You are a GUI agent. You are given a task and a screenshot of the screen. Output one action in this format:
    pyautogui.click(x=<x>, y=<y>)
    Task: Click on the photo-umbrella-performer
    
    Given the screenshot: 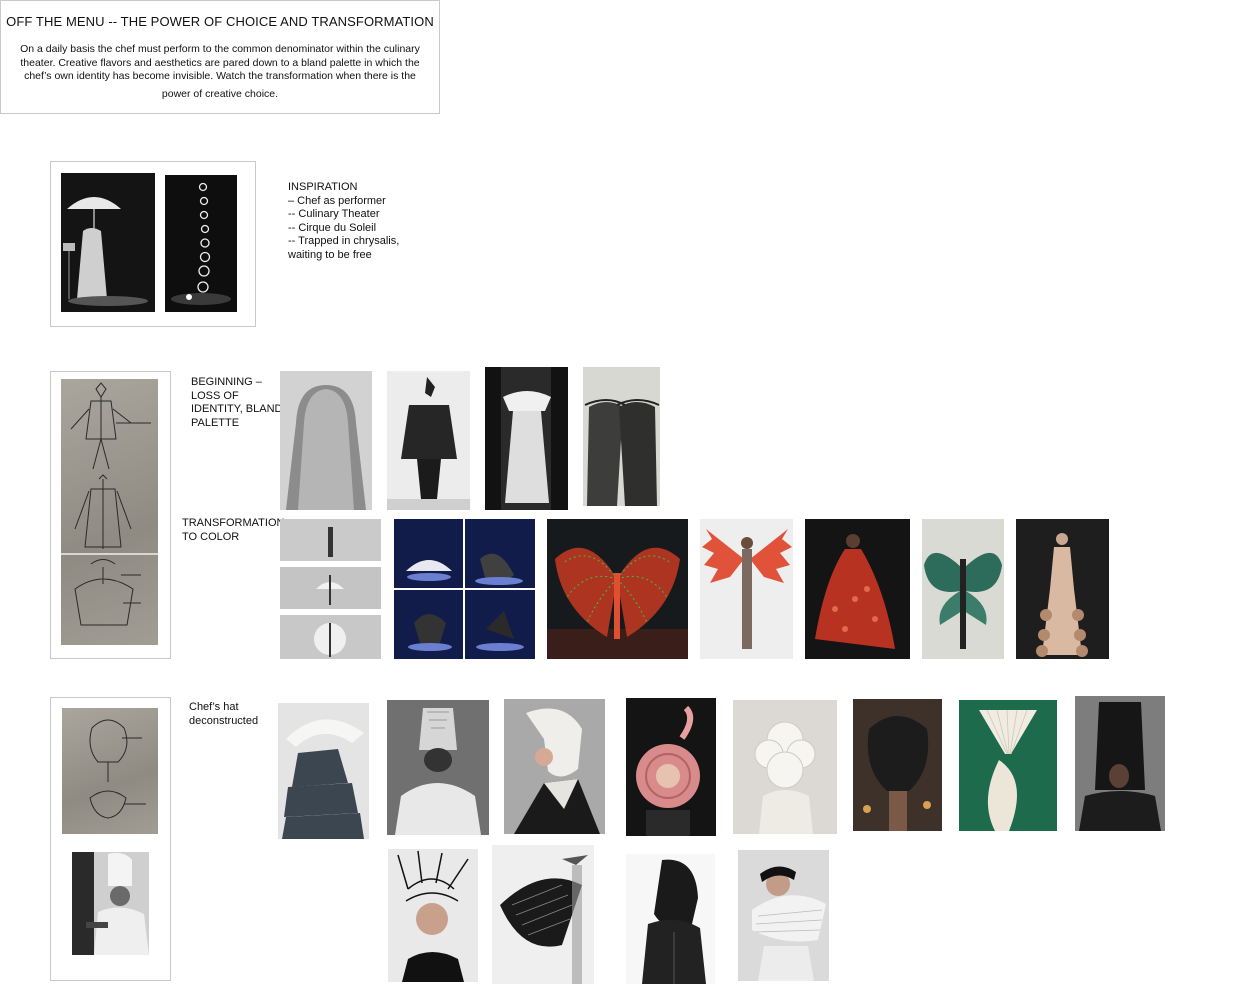 What is the action you would take?
    pyautogui.click(x=108, y=242)
    